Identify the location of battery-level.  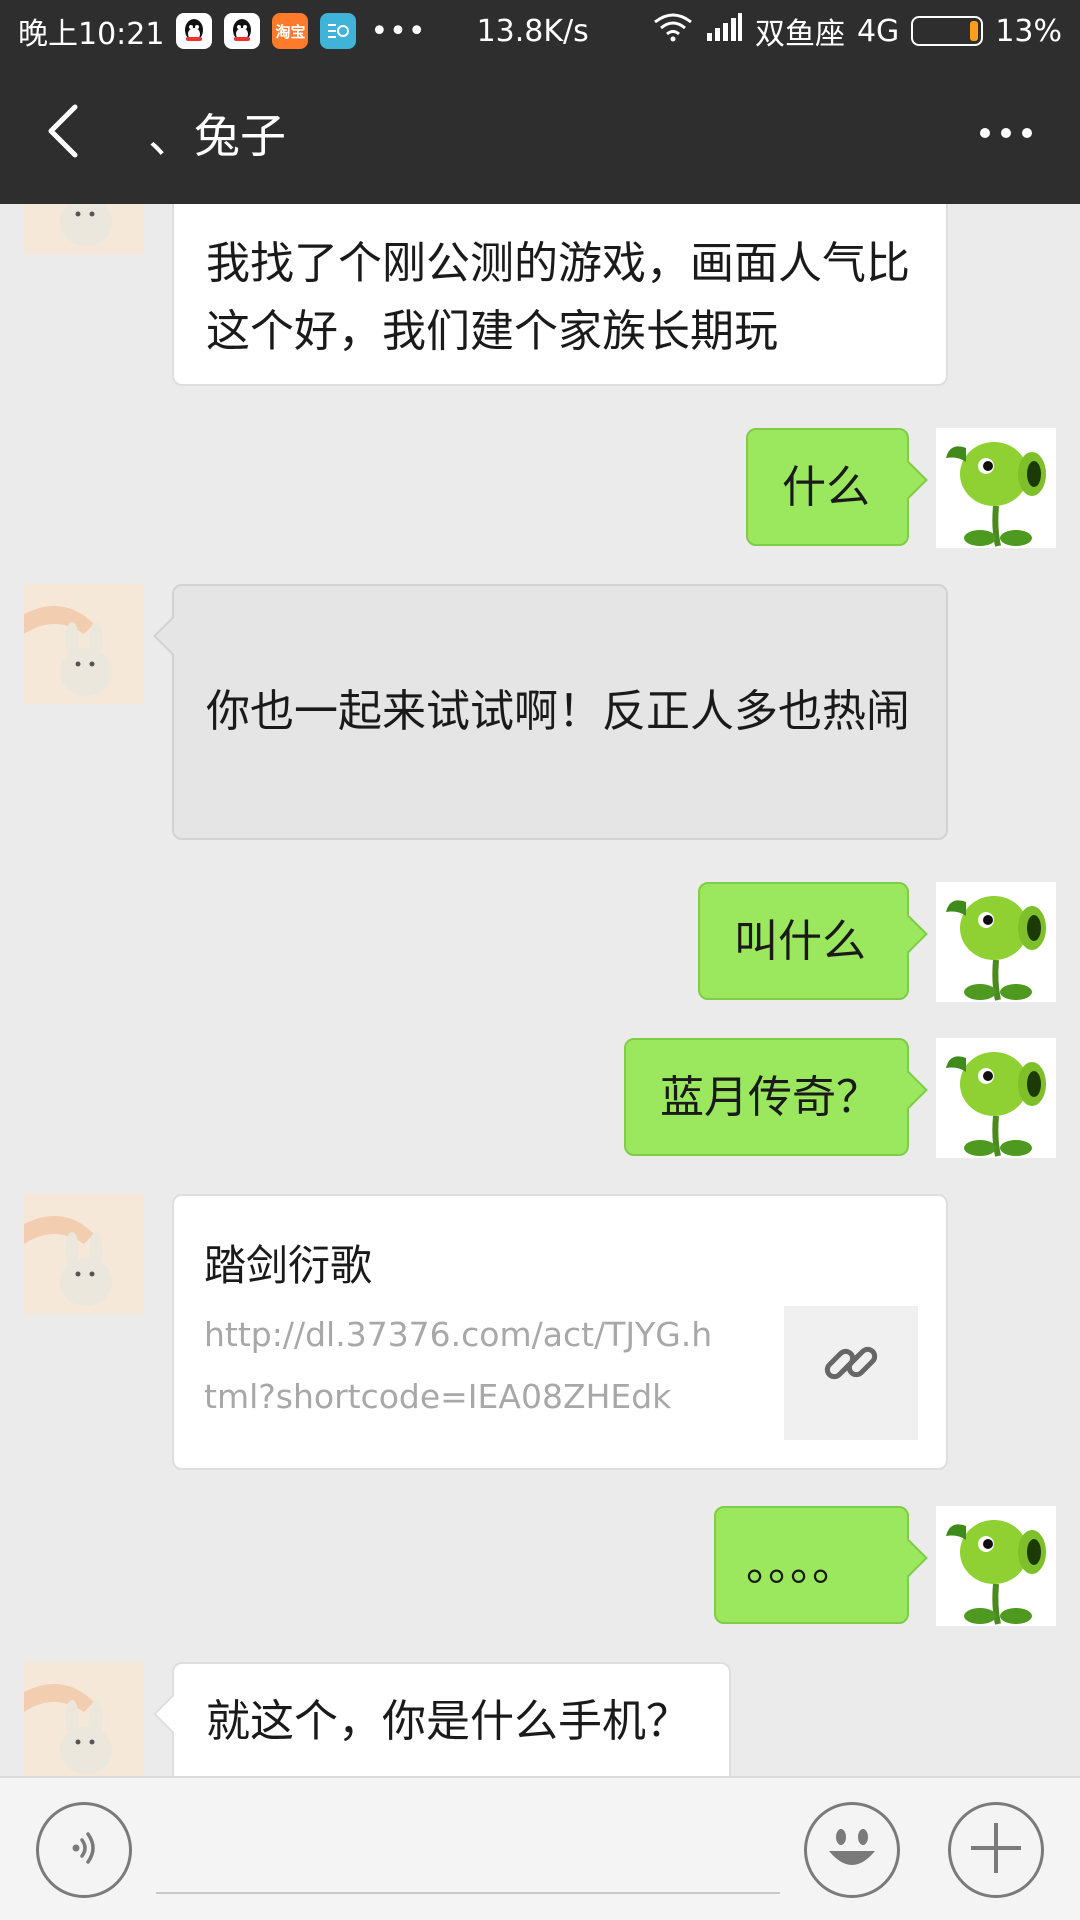
(974, 31).